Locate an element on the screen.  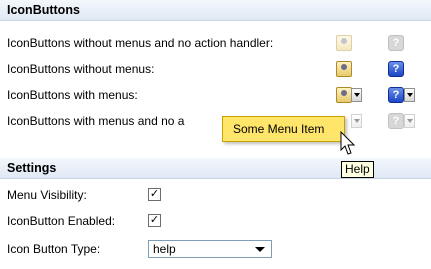
help-tooltip: Help is located at coordinates (357, 169).